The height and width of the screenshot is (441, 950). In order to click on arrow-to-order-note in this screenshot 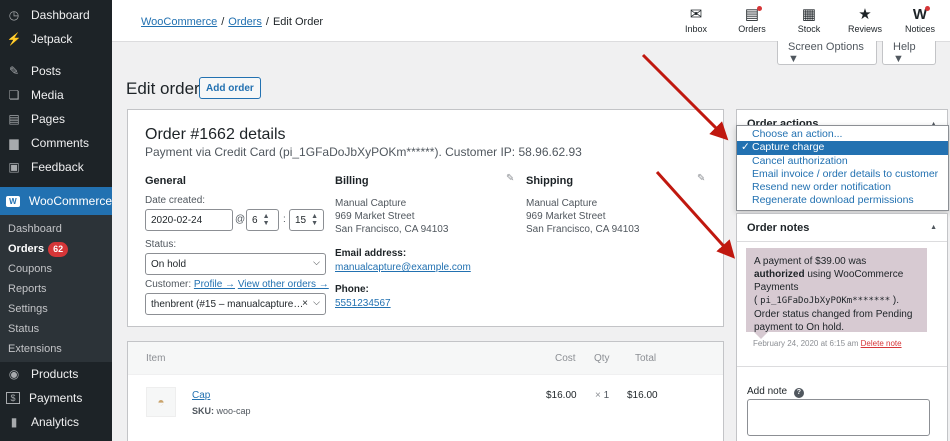, I will do `click(695, 214)`.